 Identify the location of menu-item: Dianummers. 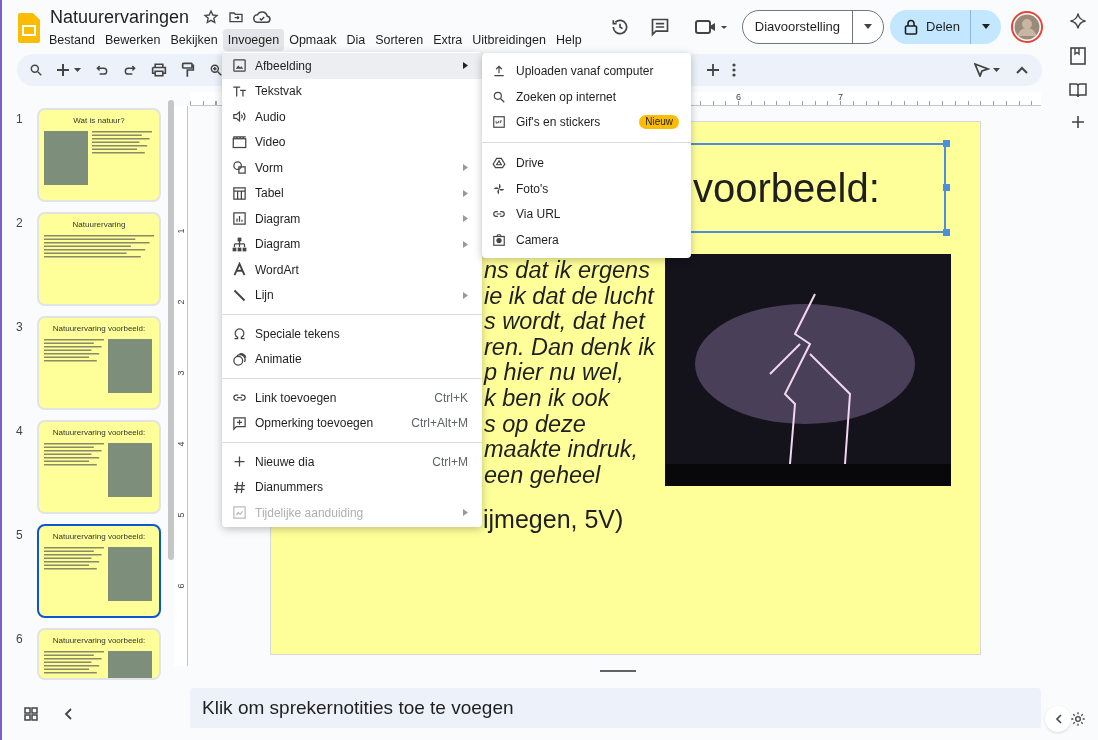
(352, 487).